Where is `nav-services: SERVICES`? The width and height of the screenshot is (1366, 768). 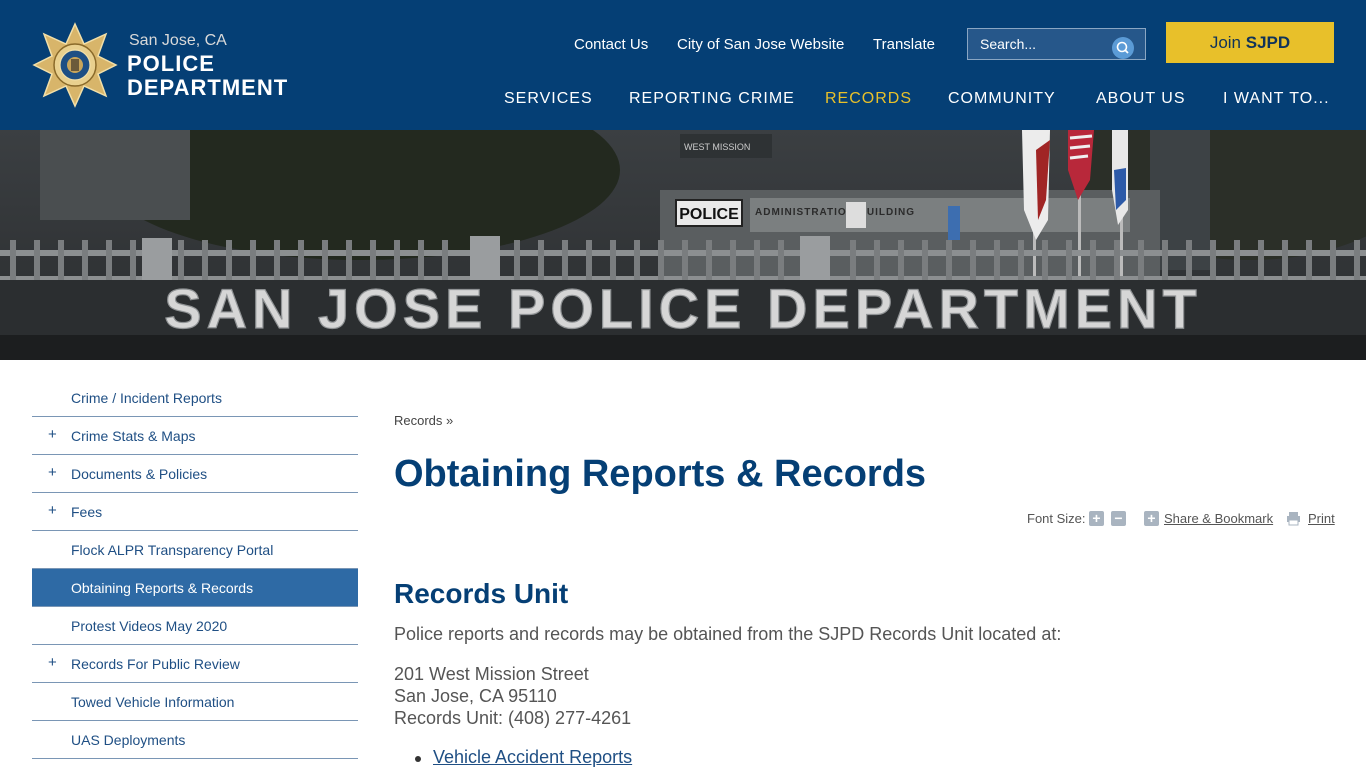 nav-services: SERVICES is located at coordinates (548, 99).